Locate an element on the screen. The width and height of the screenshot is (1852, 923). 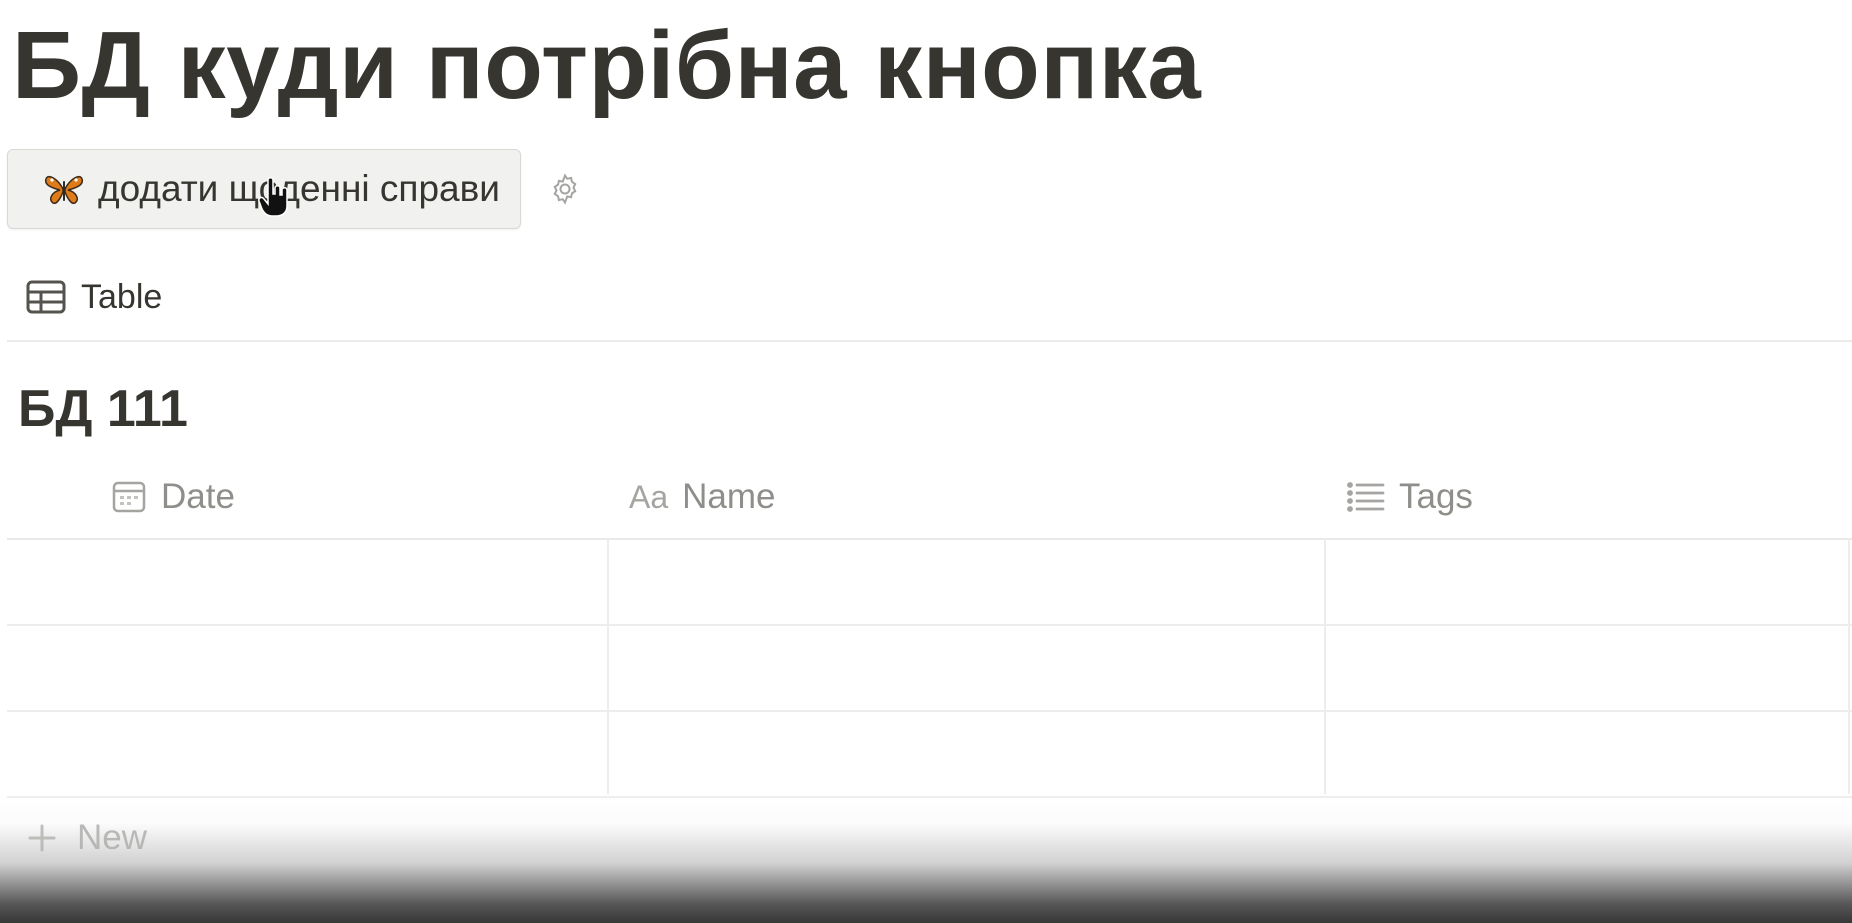
table-header: Date Aa Name Tags is located at coordinates (929, 498).